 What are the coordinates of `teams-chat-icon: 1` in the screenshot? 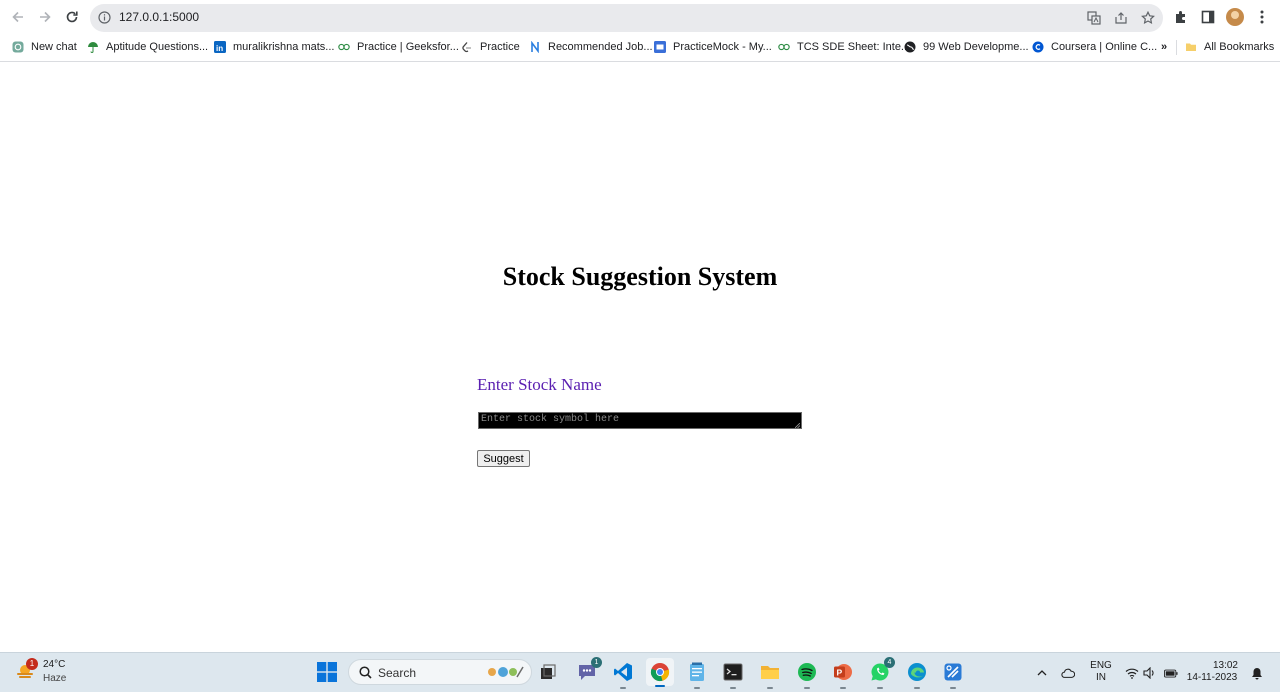 It's located at (589, 670).